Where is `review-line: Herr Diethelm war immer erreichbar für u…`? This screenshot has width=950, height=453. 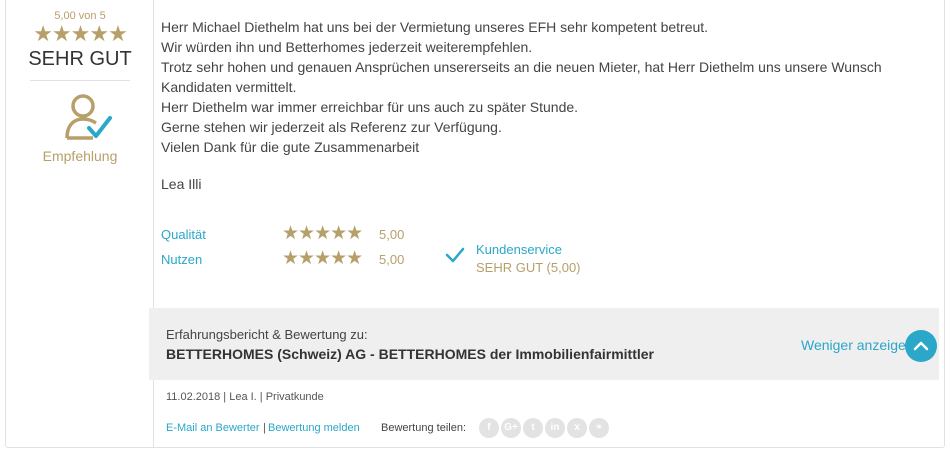
review-line: Herr Diethelm war immer erreichbar für u… is located at coordinates (370, 107).